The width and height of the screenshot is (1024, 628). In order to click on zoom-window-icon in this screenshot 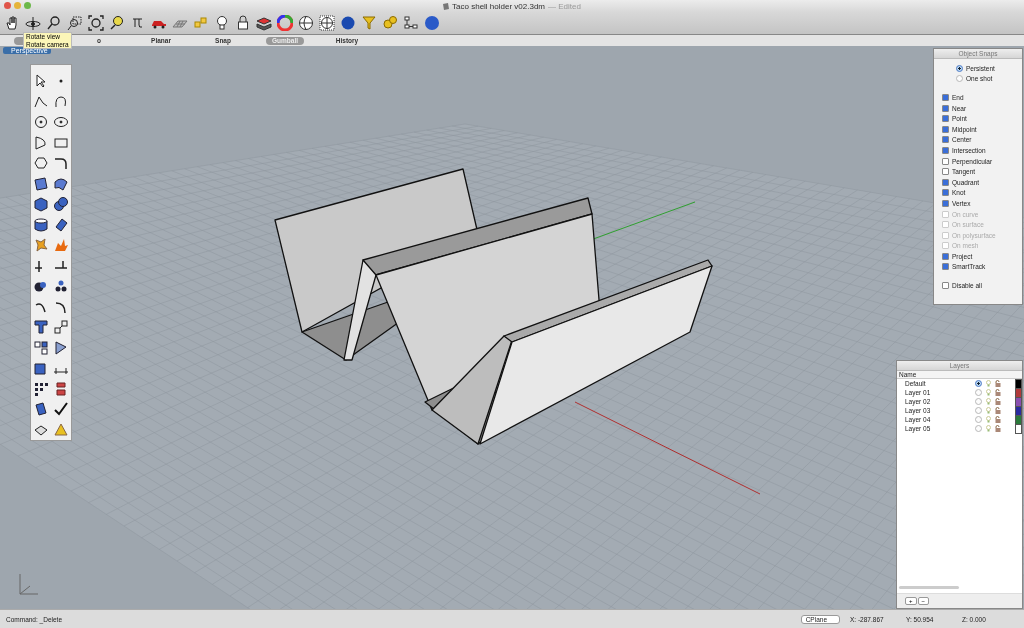, I will do `click(75, 23)`.